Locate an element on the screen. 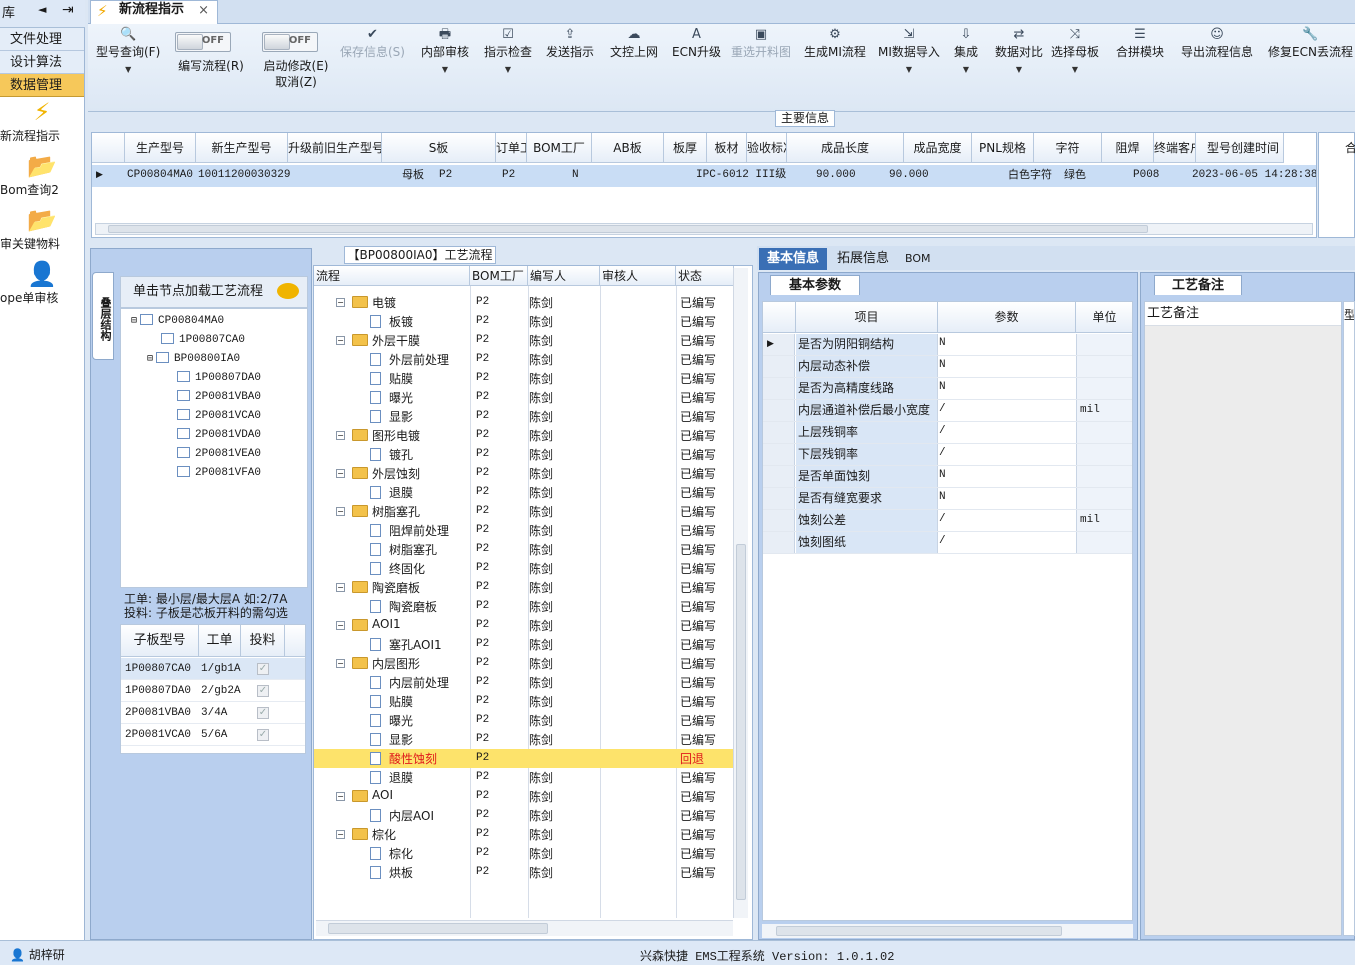  toolbar-button-17: 🔧 修复ECN丢流程 is located at coordinates (1310, 43).